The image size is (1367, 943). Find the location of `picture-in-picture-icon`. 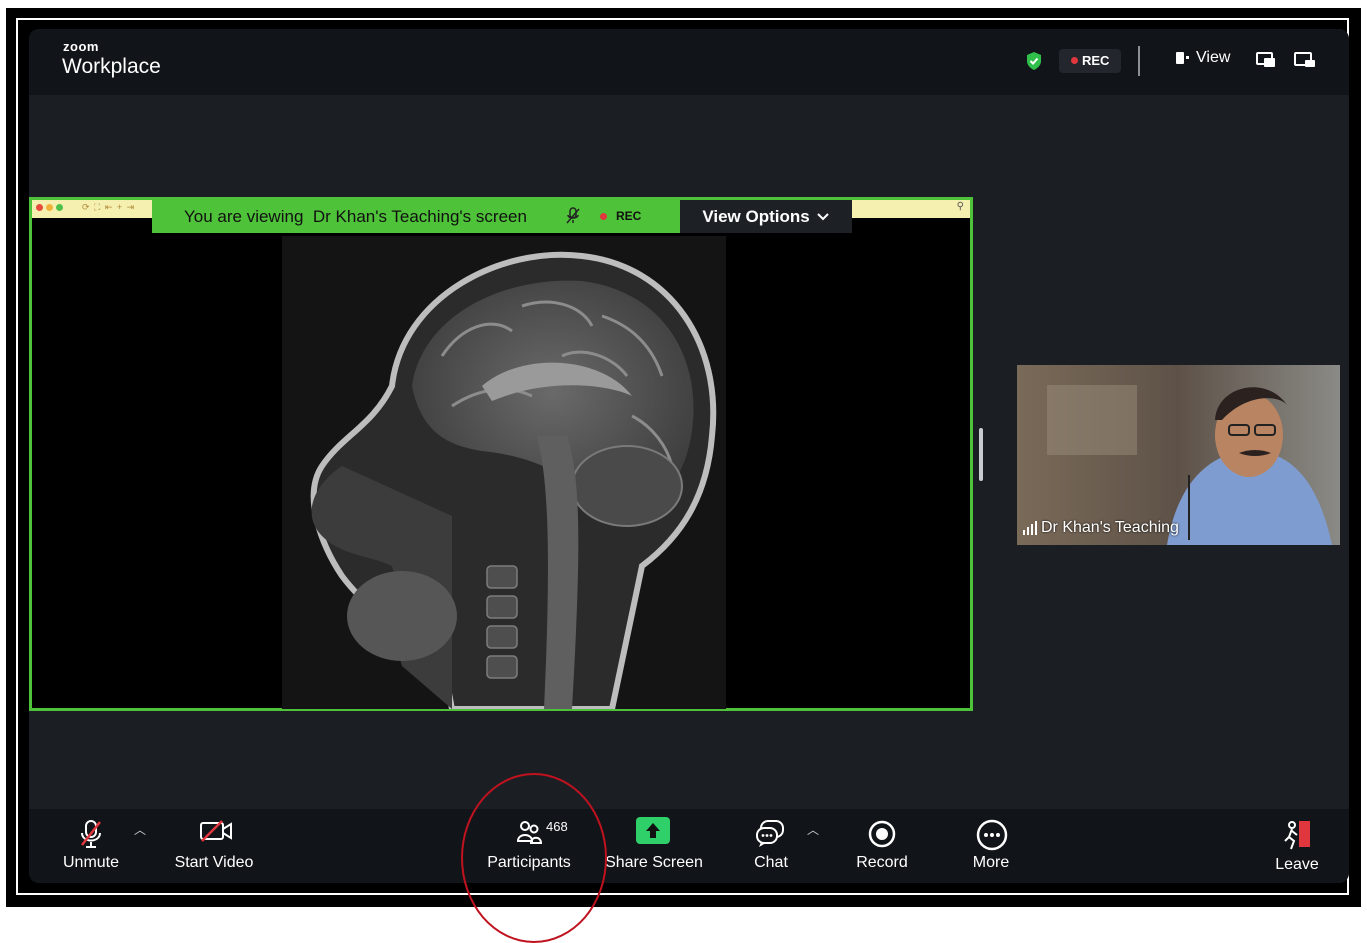

picture-in-picture-icon is located at coordinates (1266, 60).